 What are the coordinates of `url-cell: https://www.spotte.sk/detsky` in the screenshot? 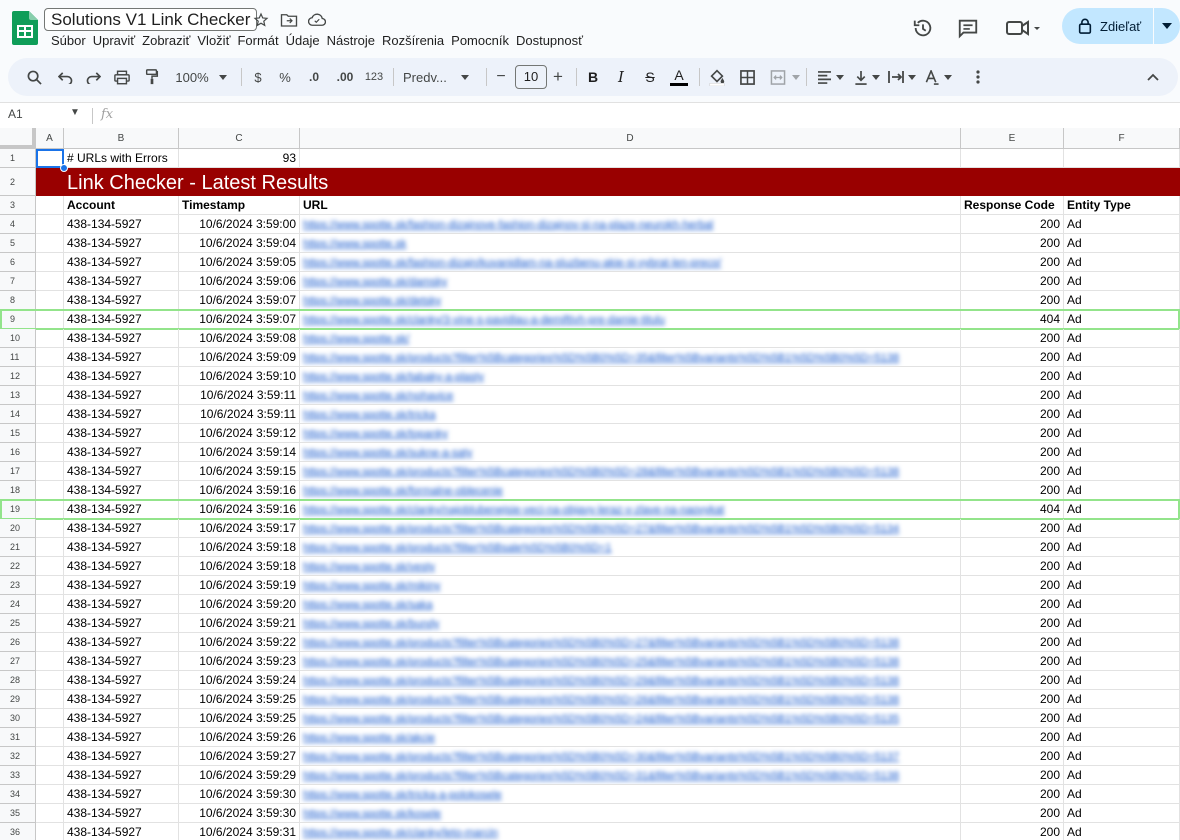 It's located at (630, 300).